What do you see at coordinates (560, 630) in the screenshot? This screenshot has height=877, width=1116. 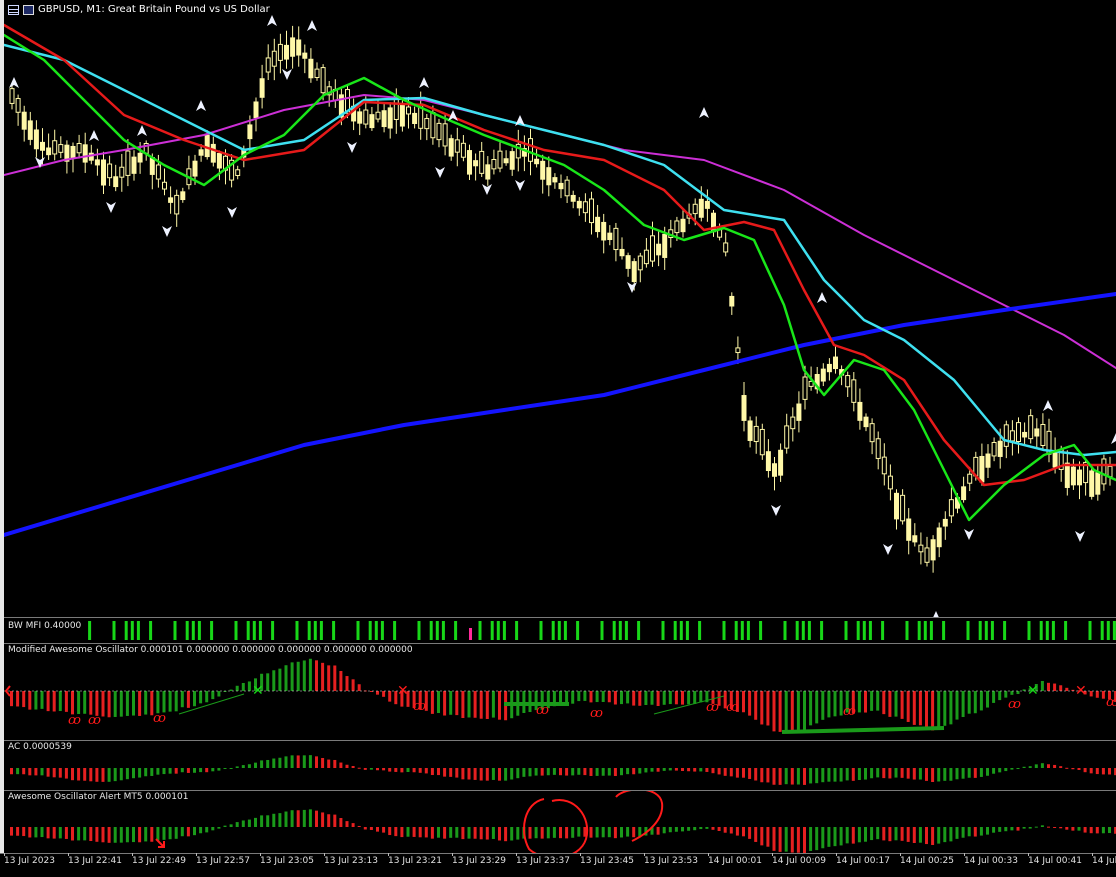 I see `bw-mfi-pane: BW MFI 0.40000` at bounding box center [560, 630].